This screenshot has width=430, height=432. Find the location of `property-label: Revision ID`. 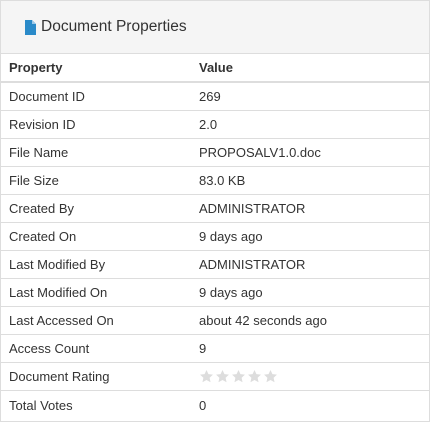

property-label: Revision ID is located at coordinates (95, 124).